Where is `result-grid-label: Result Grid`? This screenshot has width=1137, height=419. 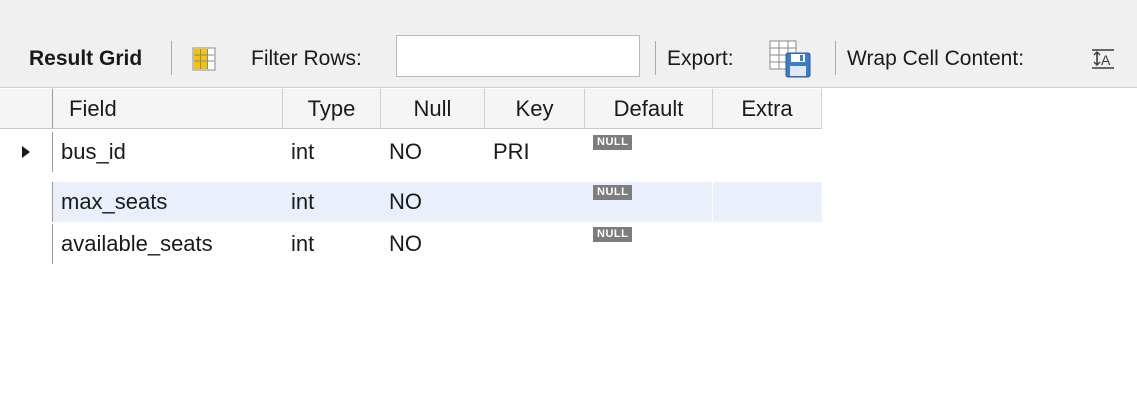 result-grid-label: Result Grid is located at coordinates (86, 58).